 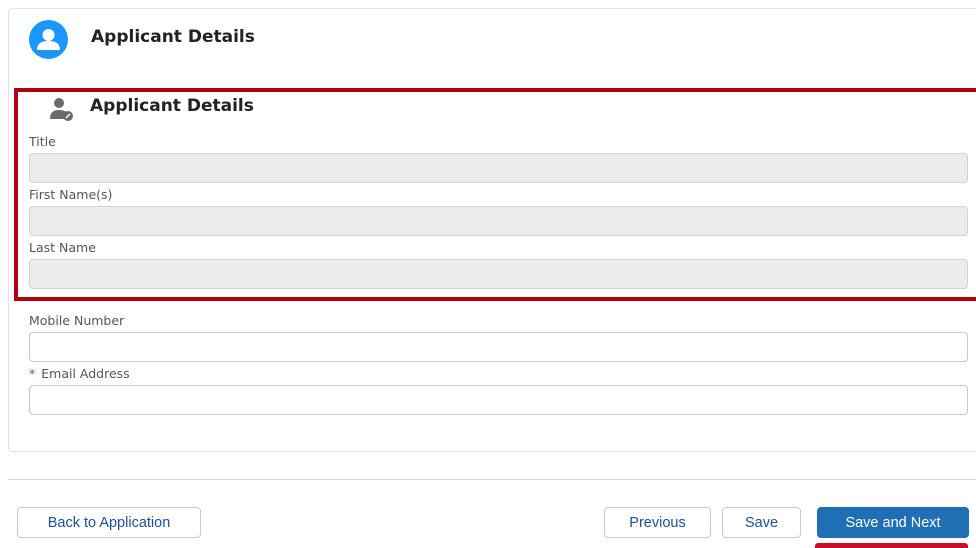 What do you see at coordinates (48, 39) in the screenshot?
I see `user-avatar-icon` at bounding box center [48, 39].